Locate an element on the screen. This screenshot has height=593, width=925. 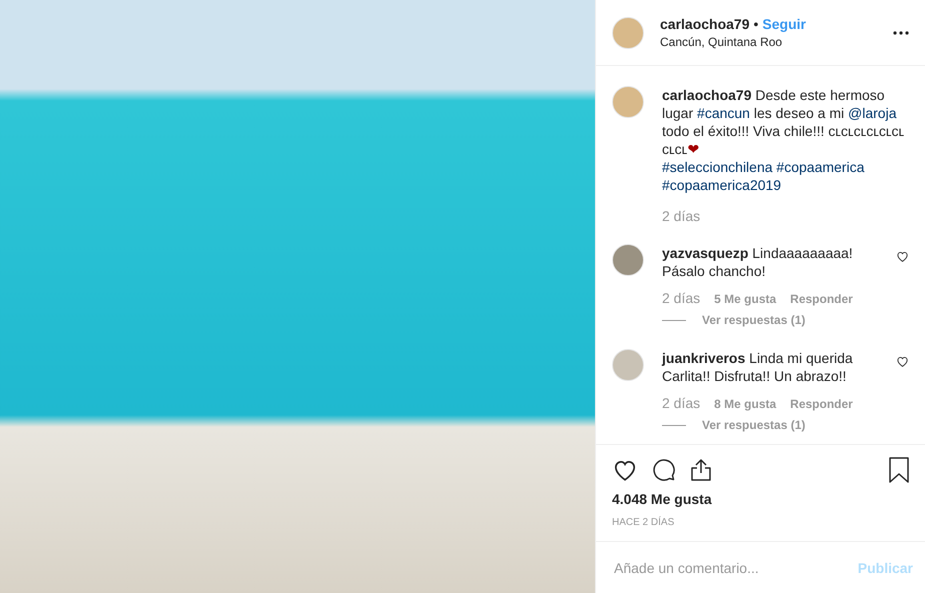
bookmark-icon is located at coordinates (899, 470).